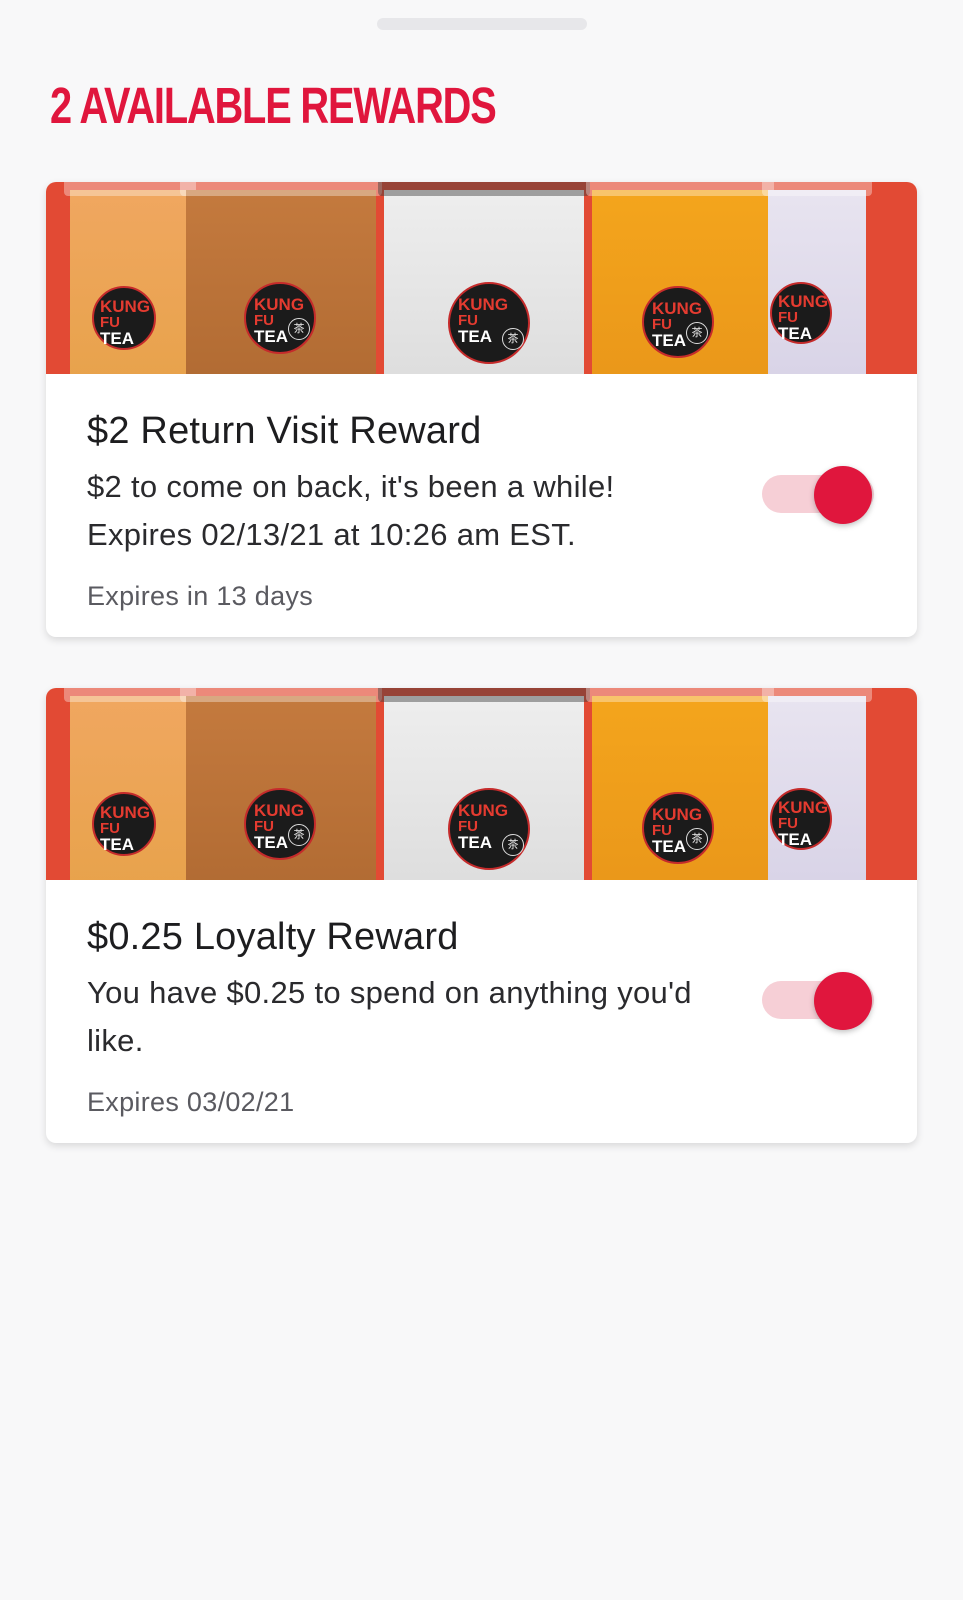 This screenshot has height=1600, width=963. What do you see at coordinates (273, 937) in the screenshot?
I see `reward-title: $0.25 Loyalty Reward` at bounding box center [273, 937].